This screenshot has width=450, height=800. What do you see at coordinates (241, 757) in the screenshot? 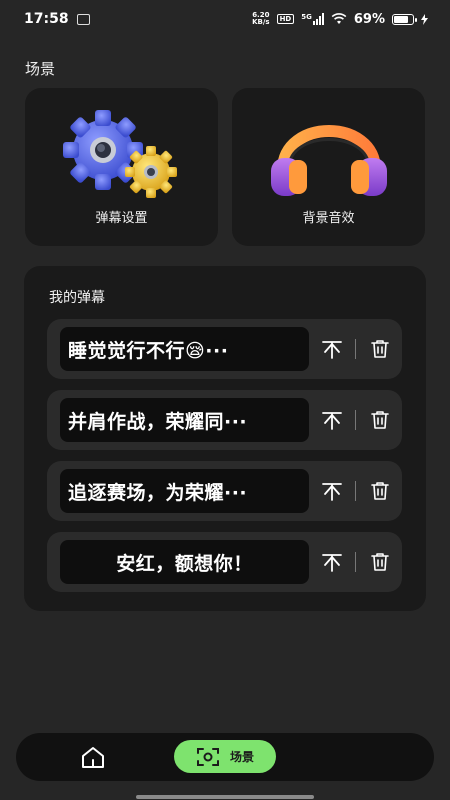
I see `tab-scene-label: 场景` at bounding box center [241, 757].